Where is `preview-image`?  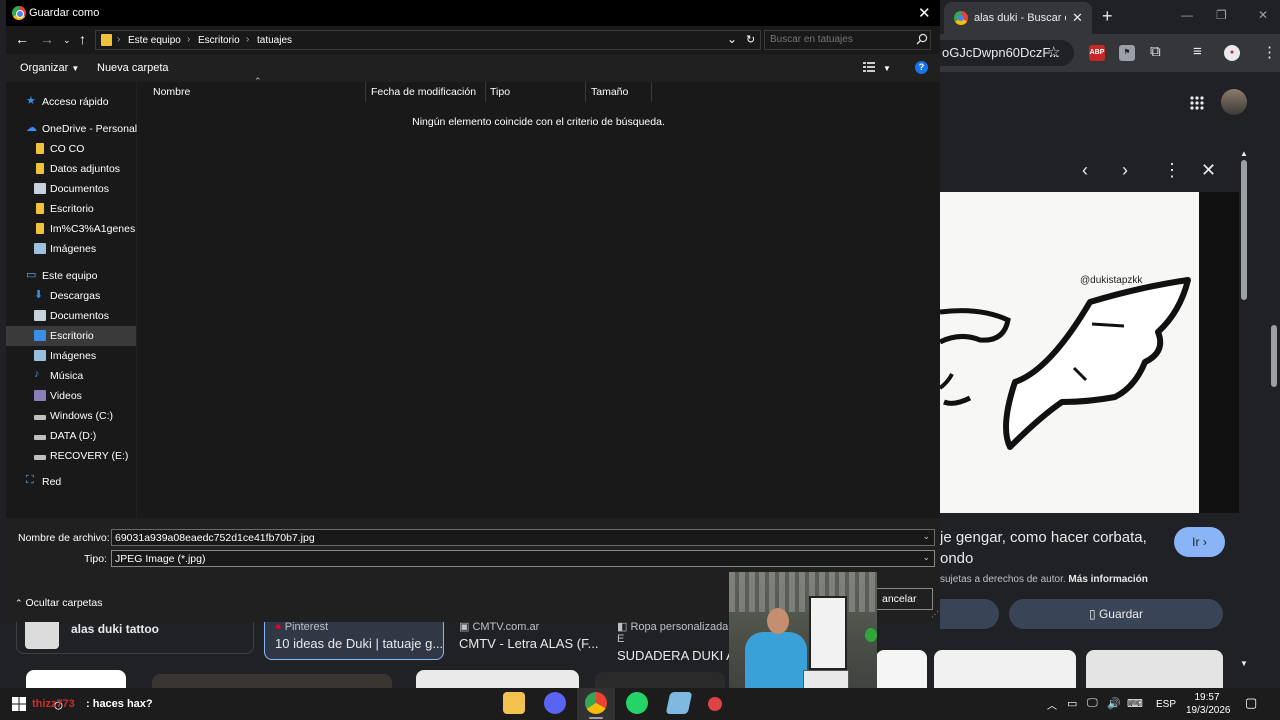
preview-image is located at coordinates (1069, 352).